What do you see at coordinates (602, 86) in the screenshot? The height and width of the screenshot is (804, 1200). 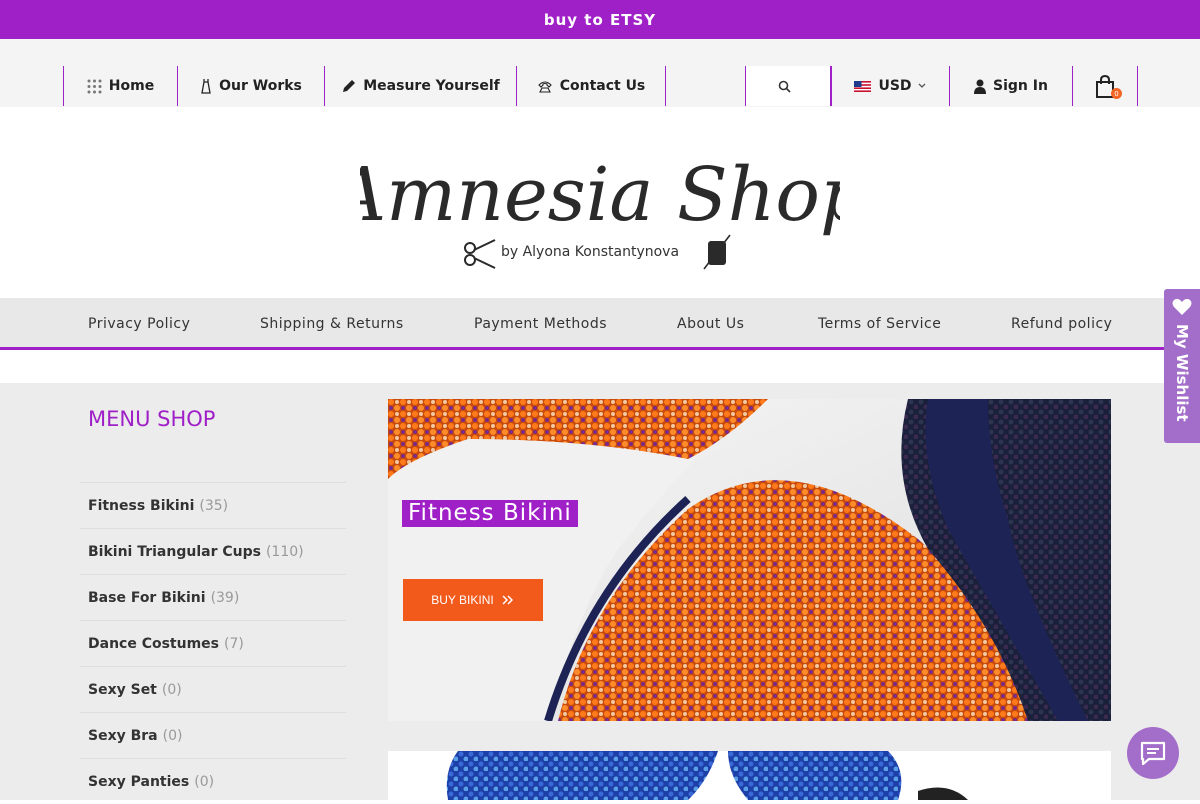 I see `nav-contact-label: Contact Us` at bounding box center [602, 86].